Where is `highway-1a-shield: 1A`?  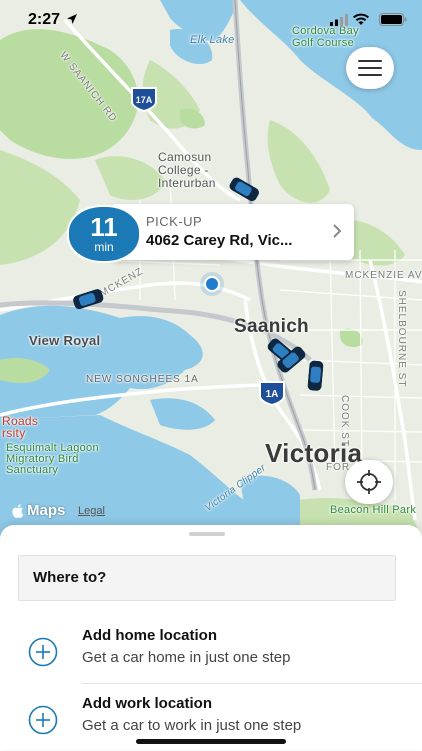 highway-1a-shield: 1A is located at coordinates (272, 395).